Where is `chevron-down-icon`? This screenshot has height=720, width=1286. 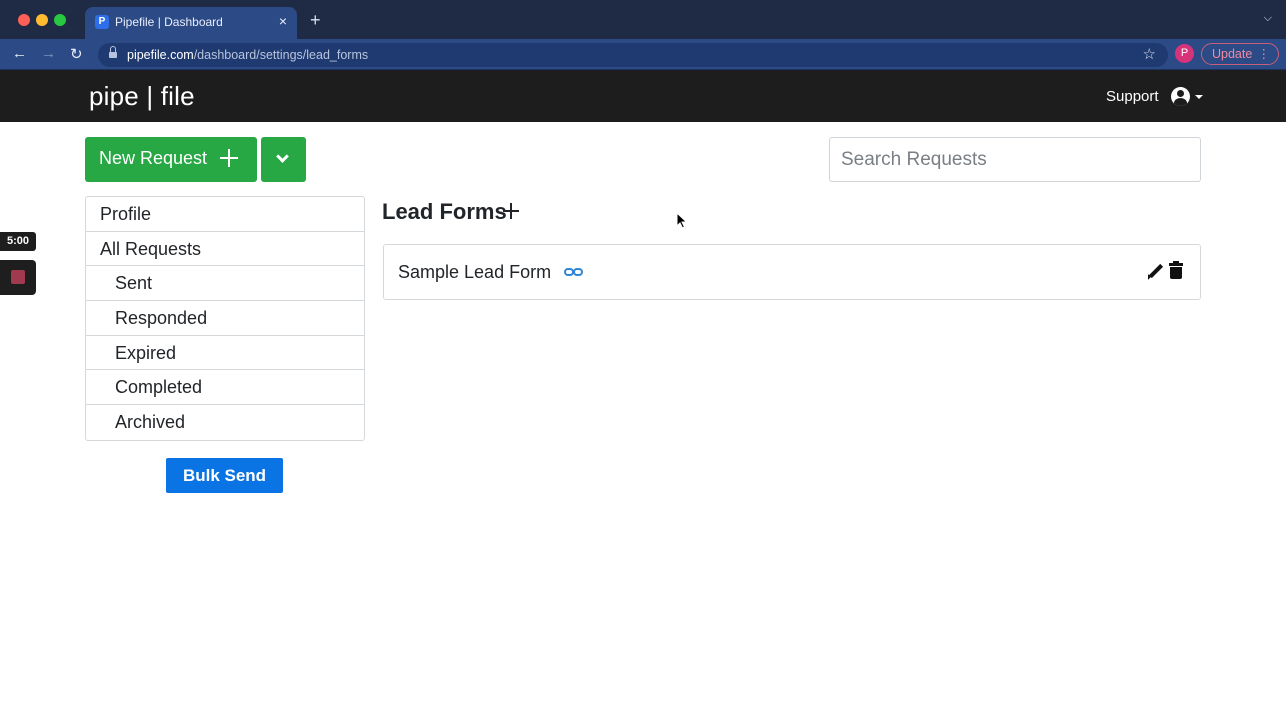 chevron-down-icon is located at coordinates (282, 156).